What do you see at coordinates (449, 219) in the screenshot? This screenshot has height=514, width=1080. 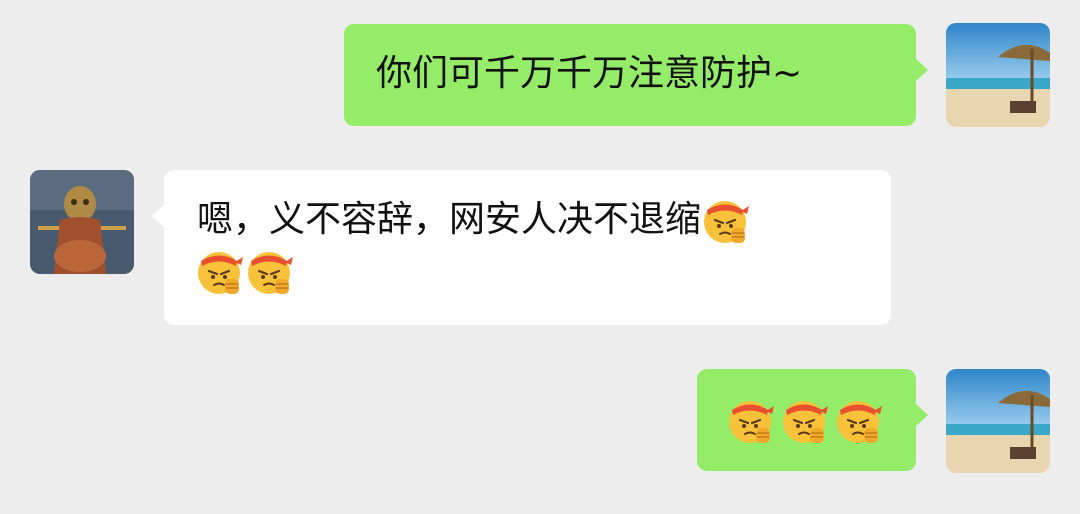 I see `message-text: 嗯，义不容辞，网安人决不退缩` at bounding box center [449, 219].